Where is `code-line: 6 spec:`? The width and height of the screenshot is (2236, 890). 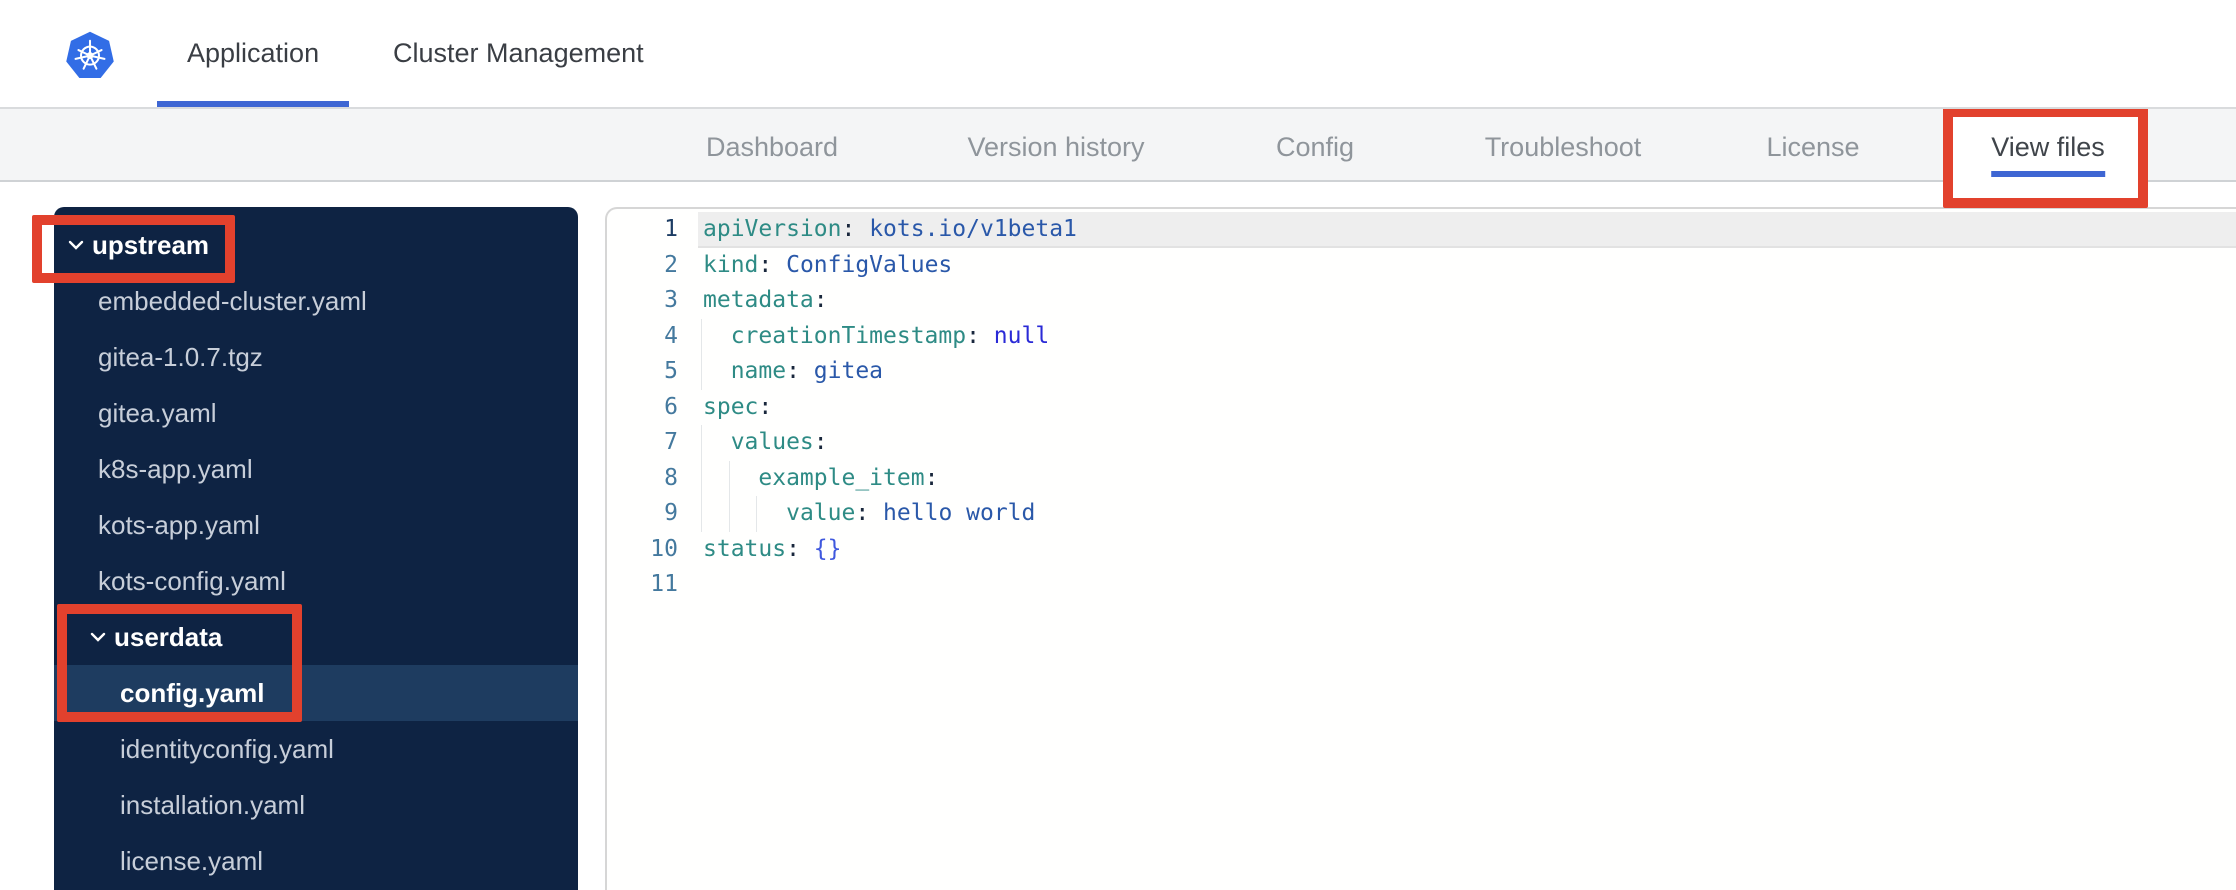 code-line: 6 spec: is located at coordinates (1421, 408).